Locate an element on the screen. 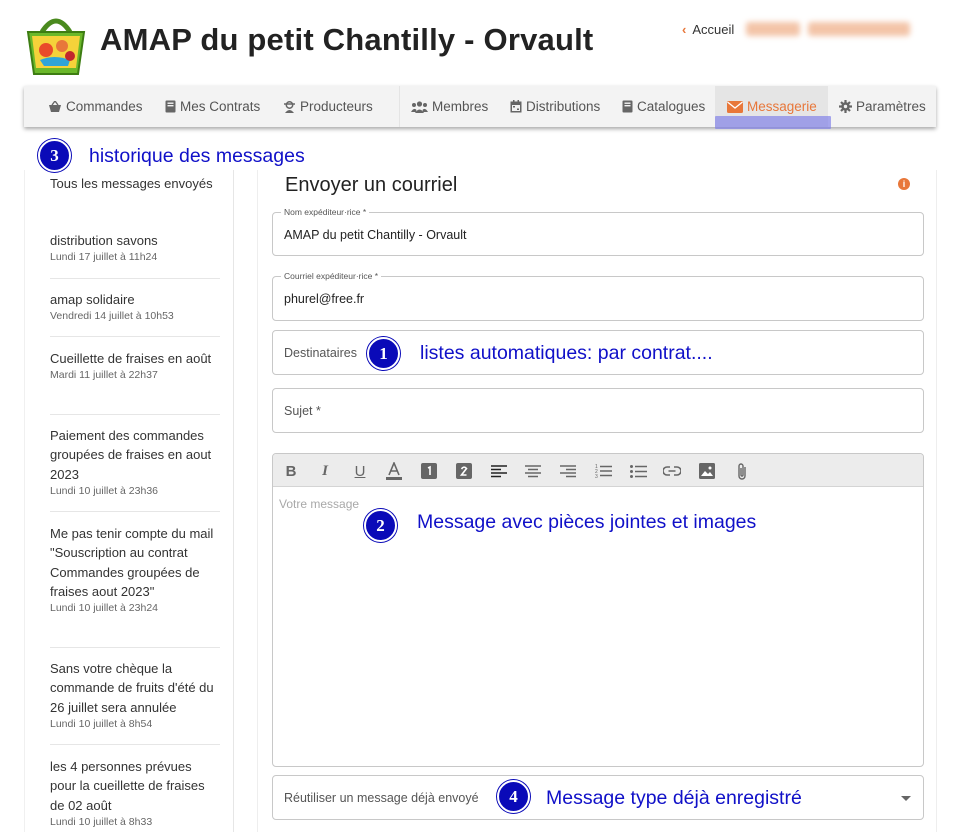  link-icon is located at coordinates (672, 471).